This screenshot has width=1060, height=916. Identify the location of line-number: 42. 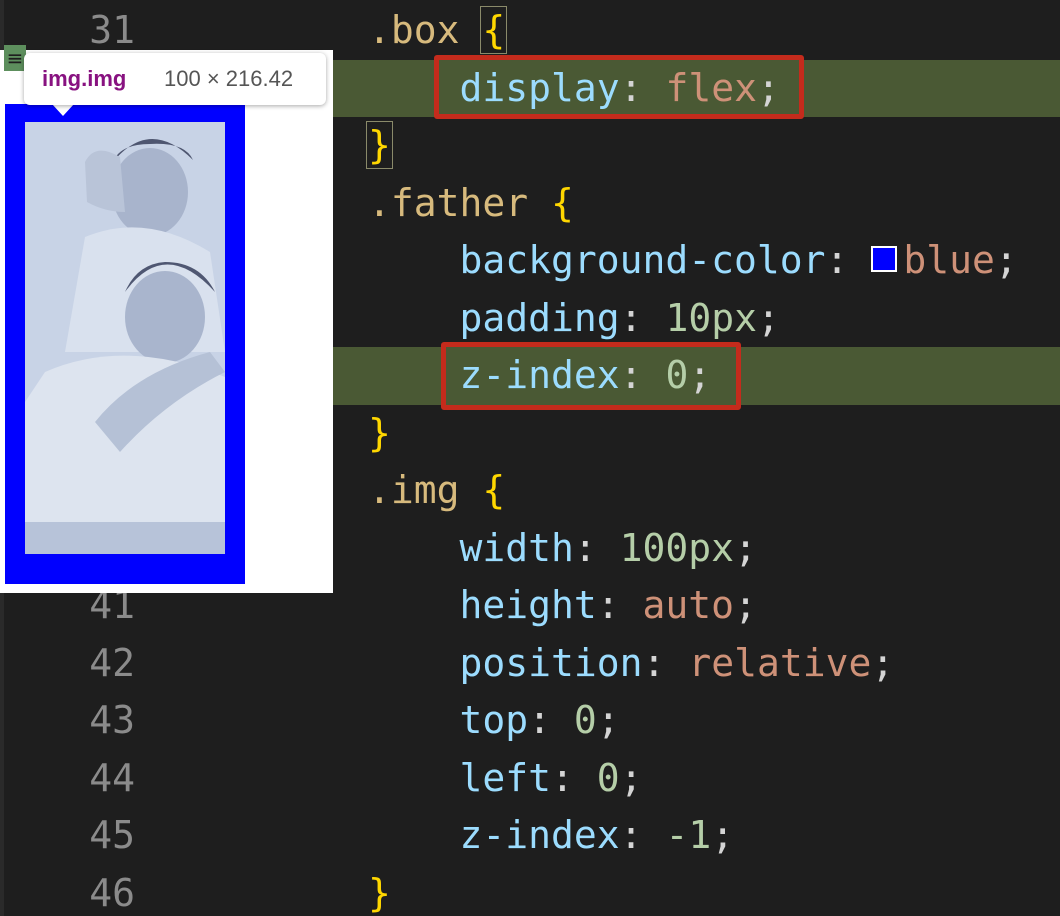
(112, 662).